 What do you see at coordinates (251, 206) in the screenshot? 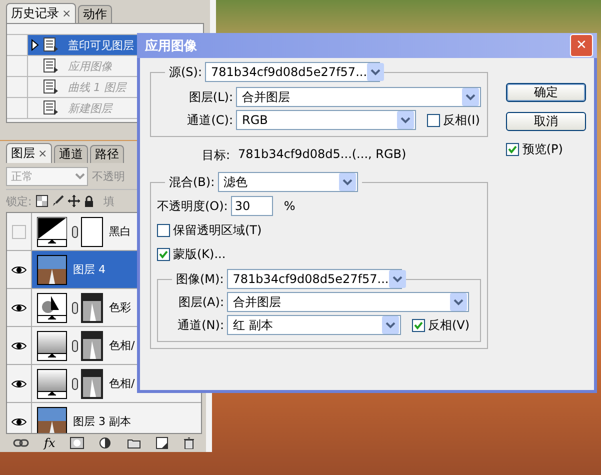
I see `opacity-input: 30` at bounding box center [251, 206].